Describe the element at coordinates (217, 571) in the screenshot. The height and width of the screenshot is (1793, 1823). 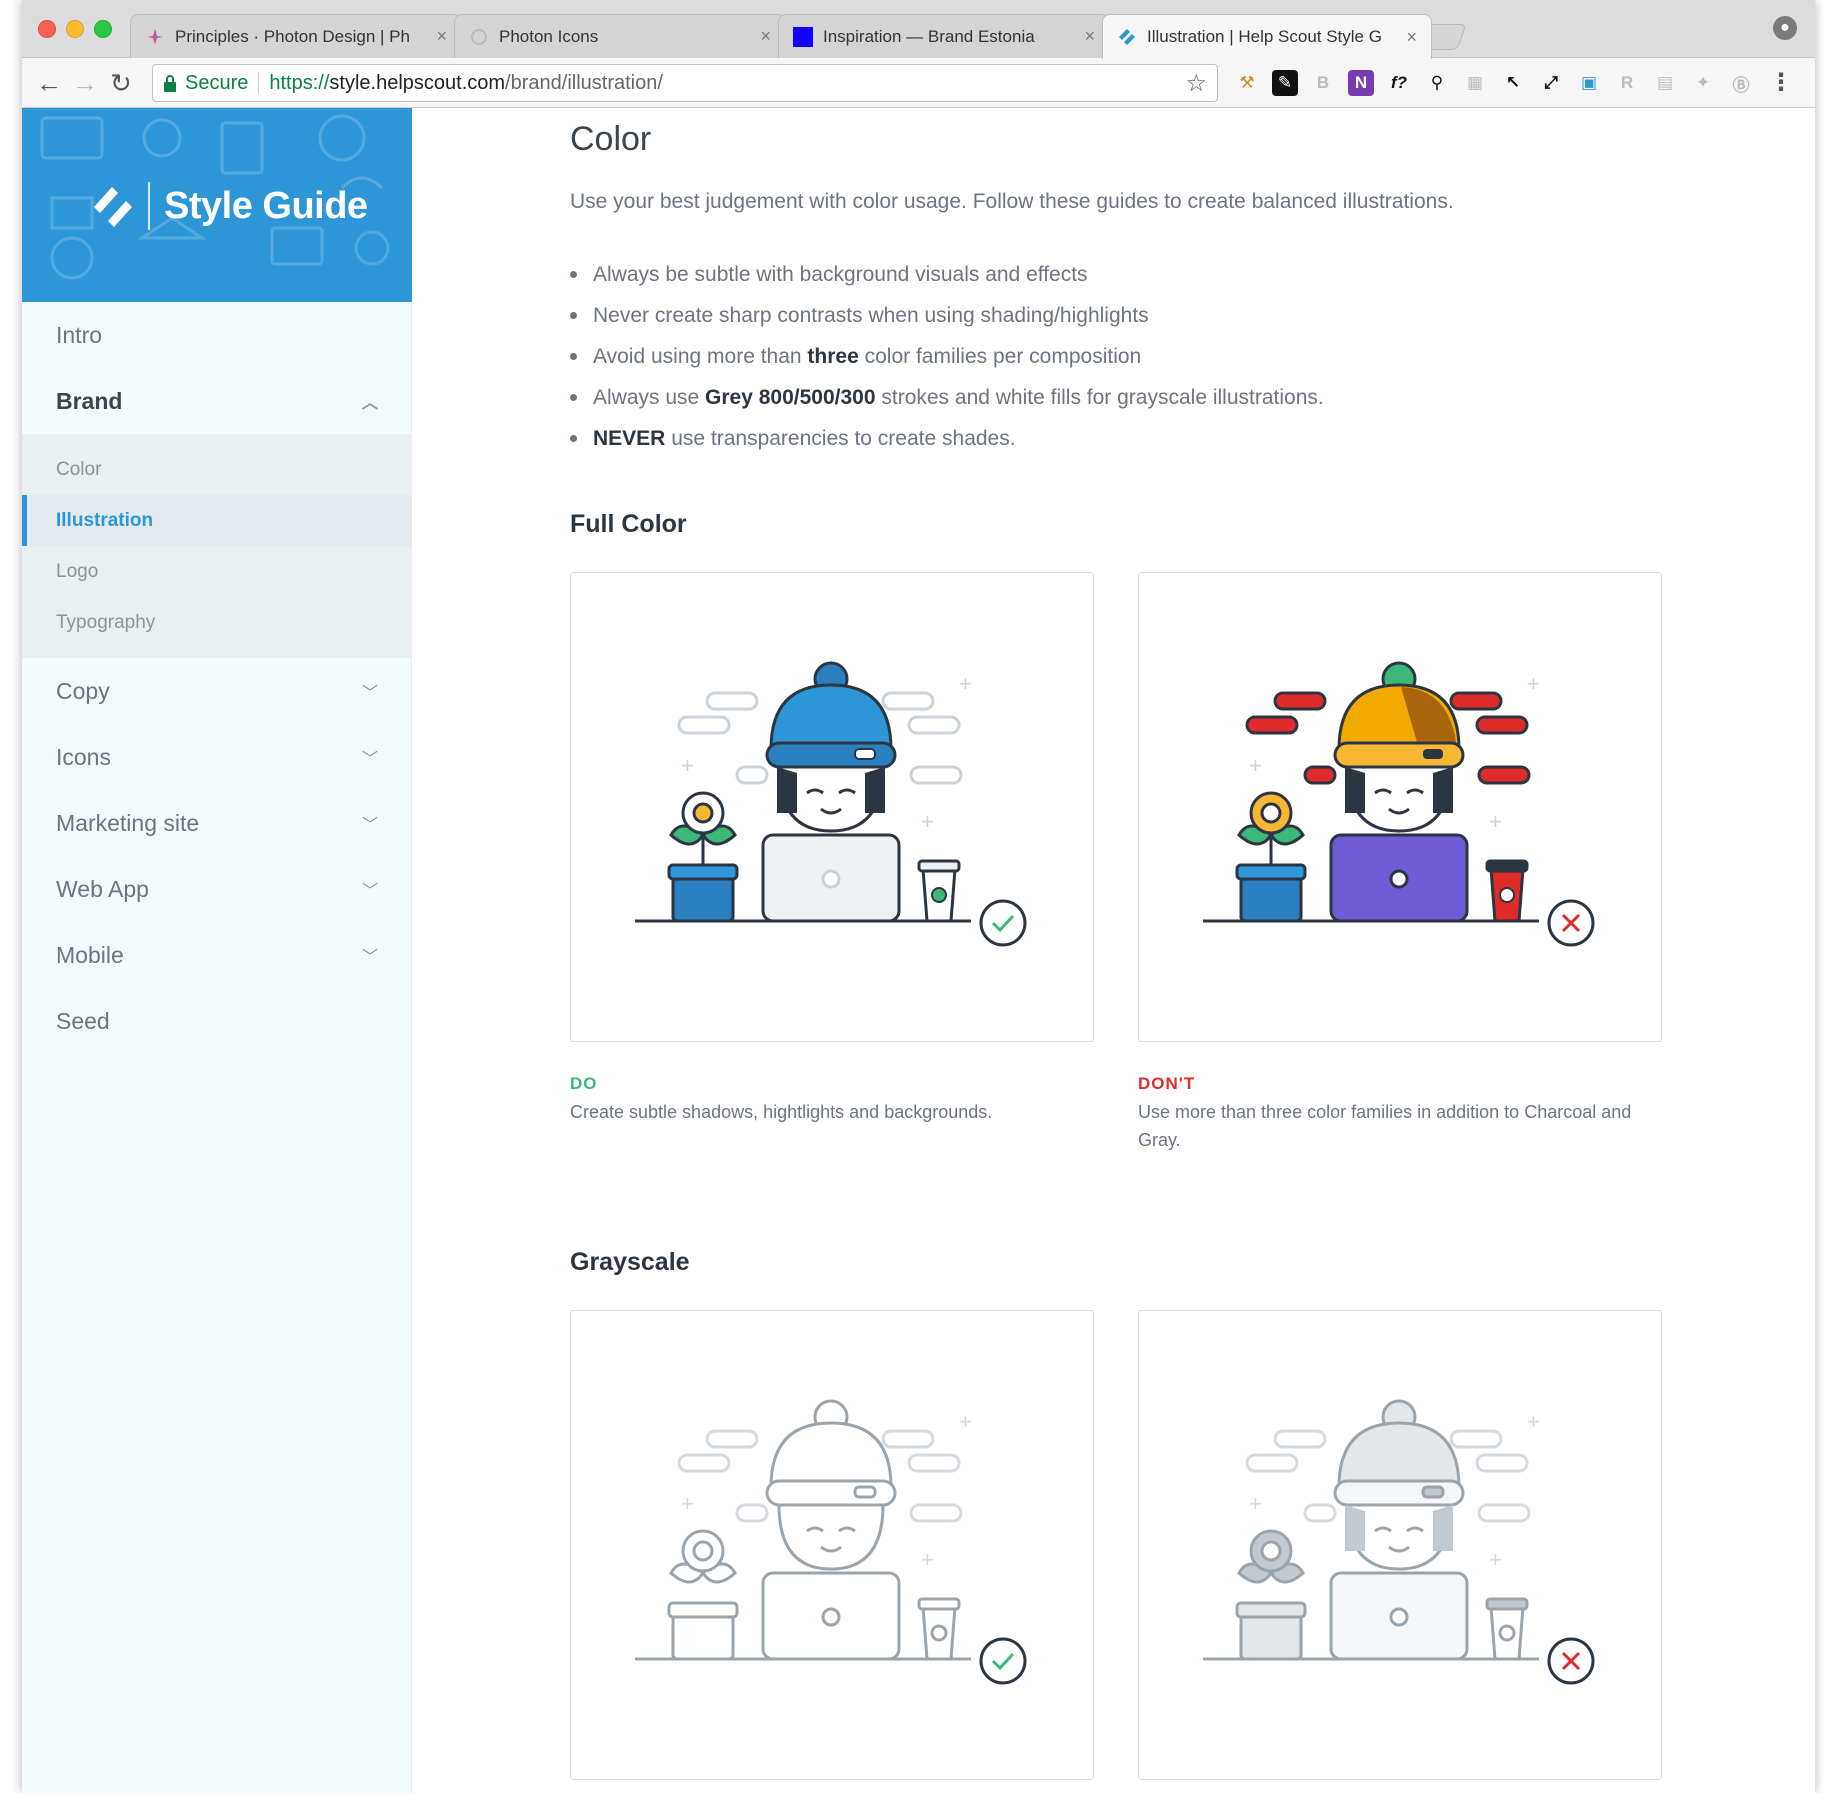
I see `sidebar-subitem-logo: Logo` at that location.